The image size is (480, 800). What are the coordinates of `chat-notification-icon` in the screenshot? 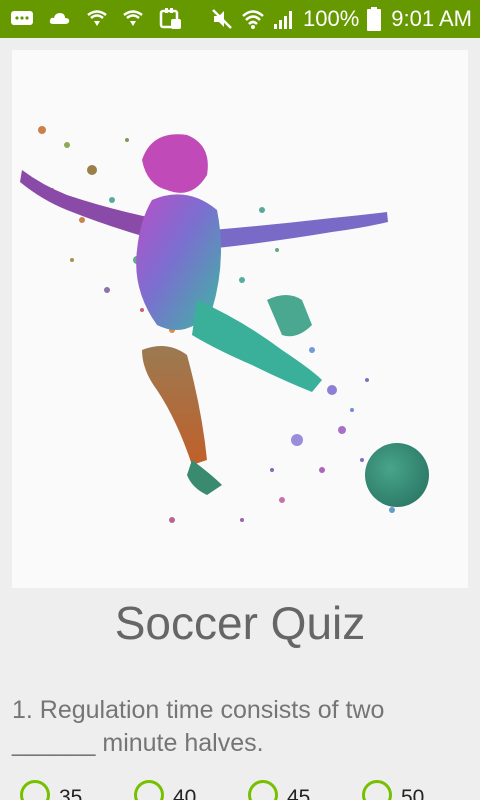 It's located at (22, 19).